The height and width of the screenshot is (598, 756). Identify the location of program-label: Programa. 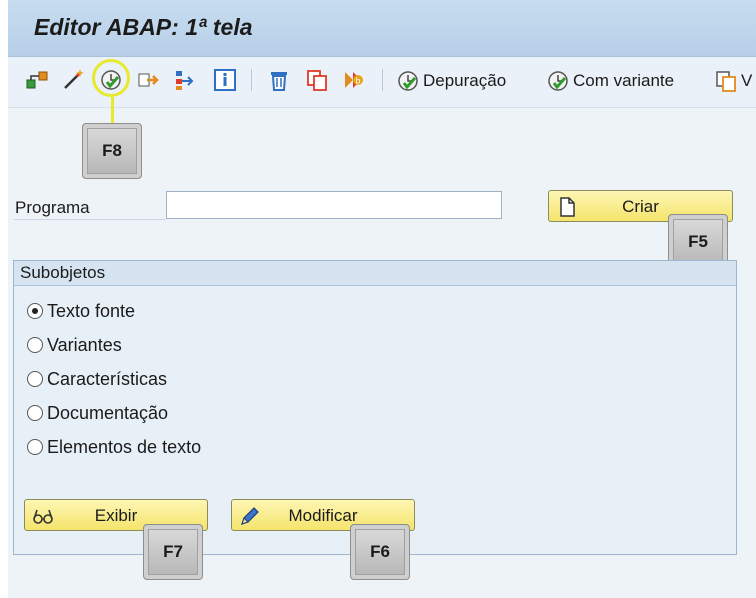
(52, 207).